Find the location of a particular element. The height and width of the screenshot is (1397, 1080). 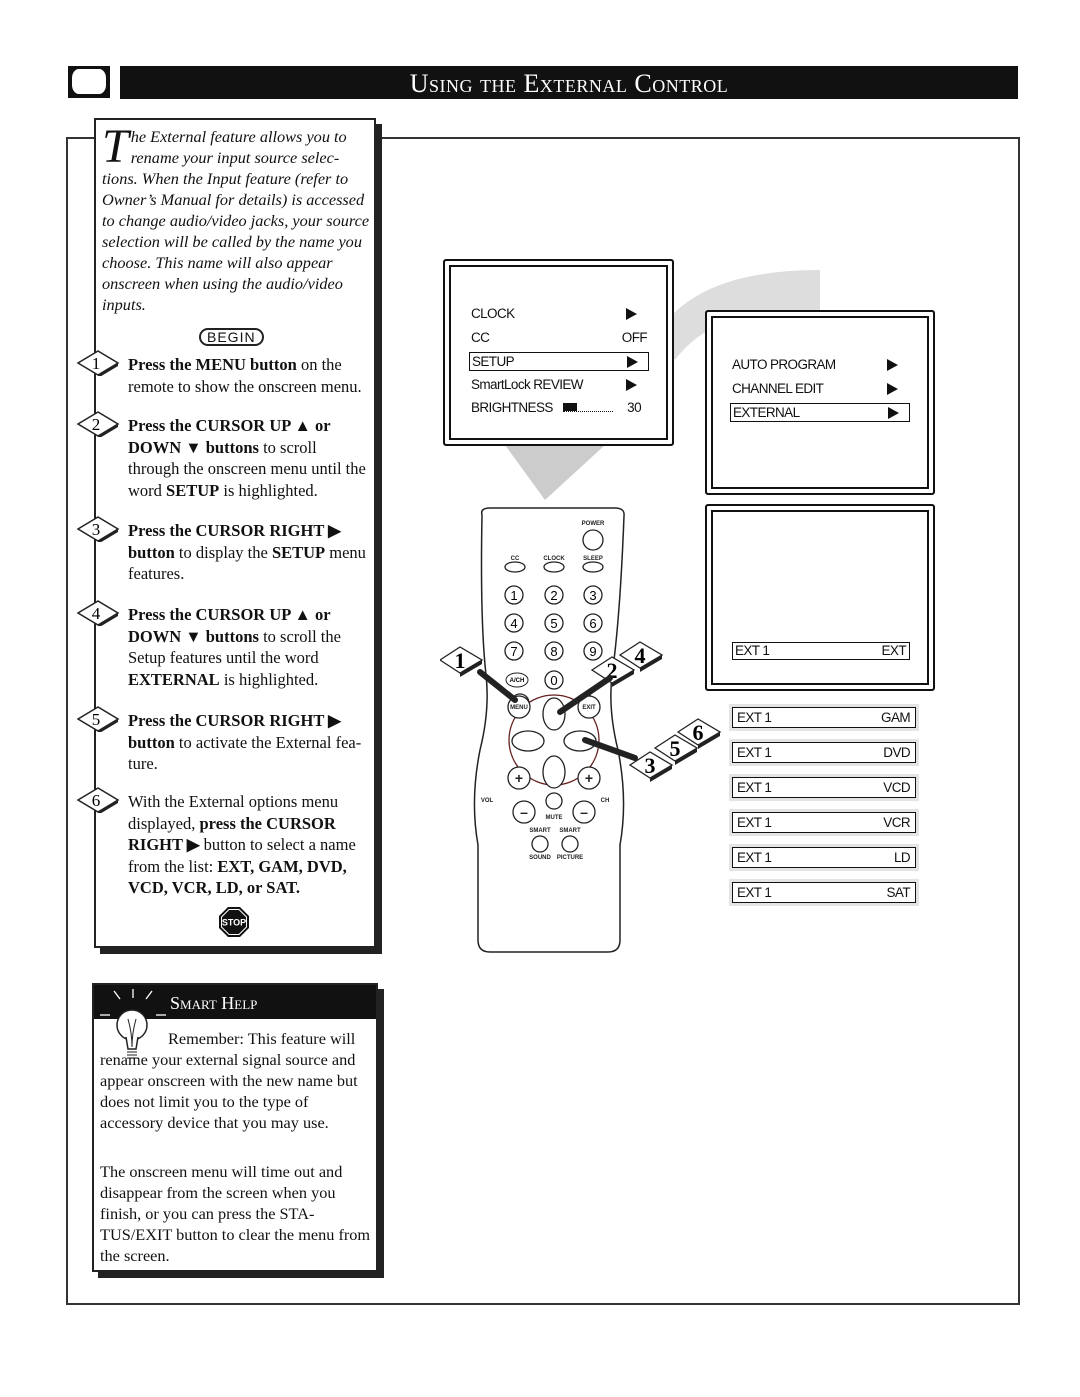

digit-label: 2 is located at coordinates (553, 595).